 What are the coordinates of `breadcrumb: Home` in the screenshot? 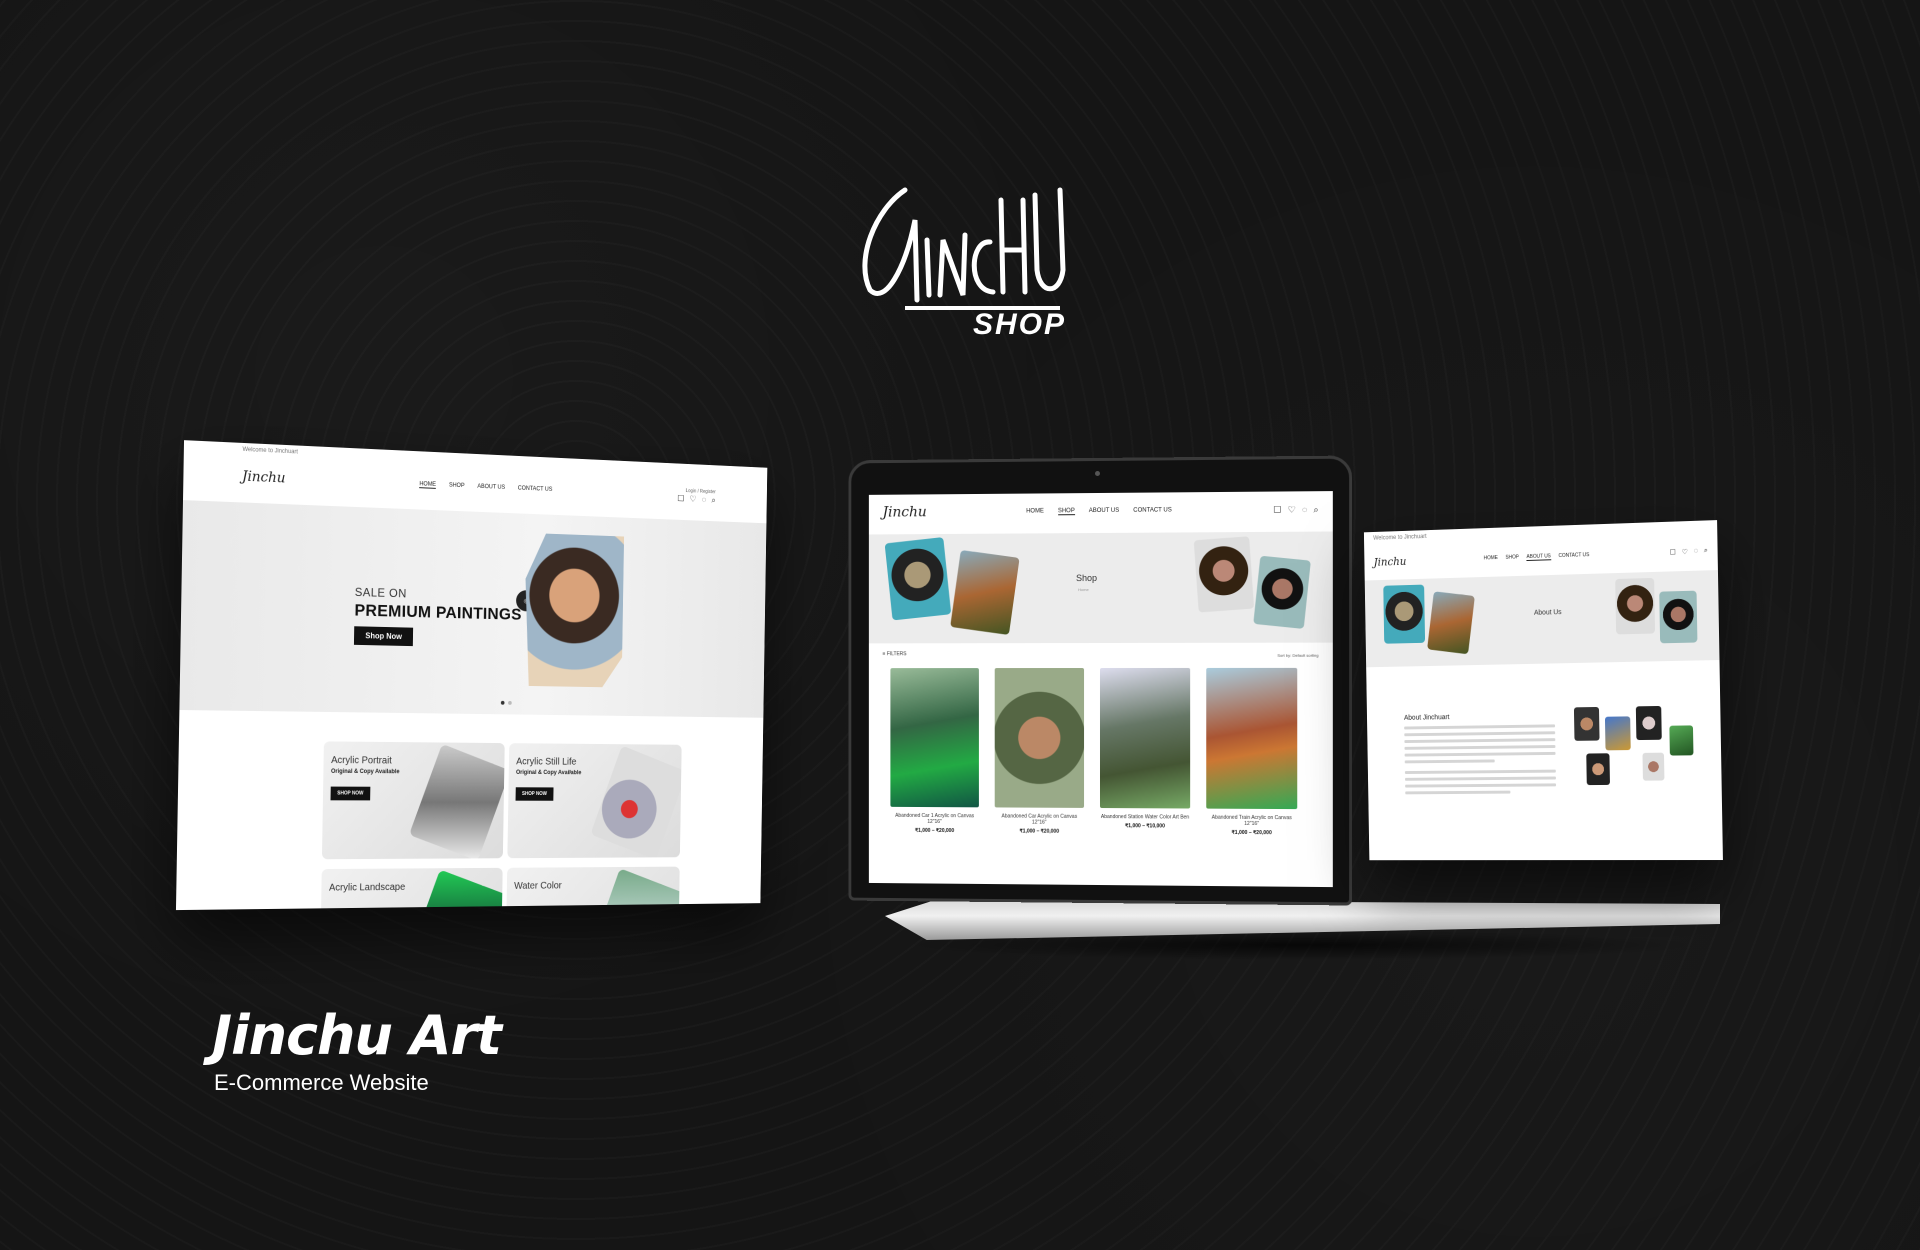 It's located at (1083, 589).